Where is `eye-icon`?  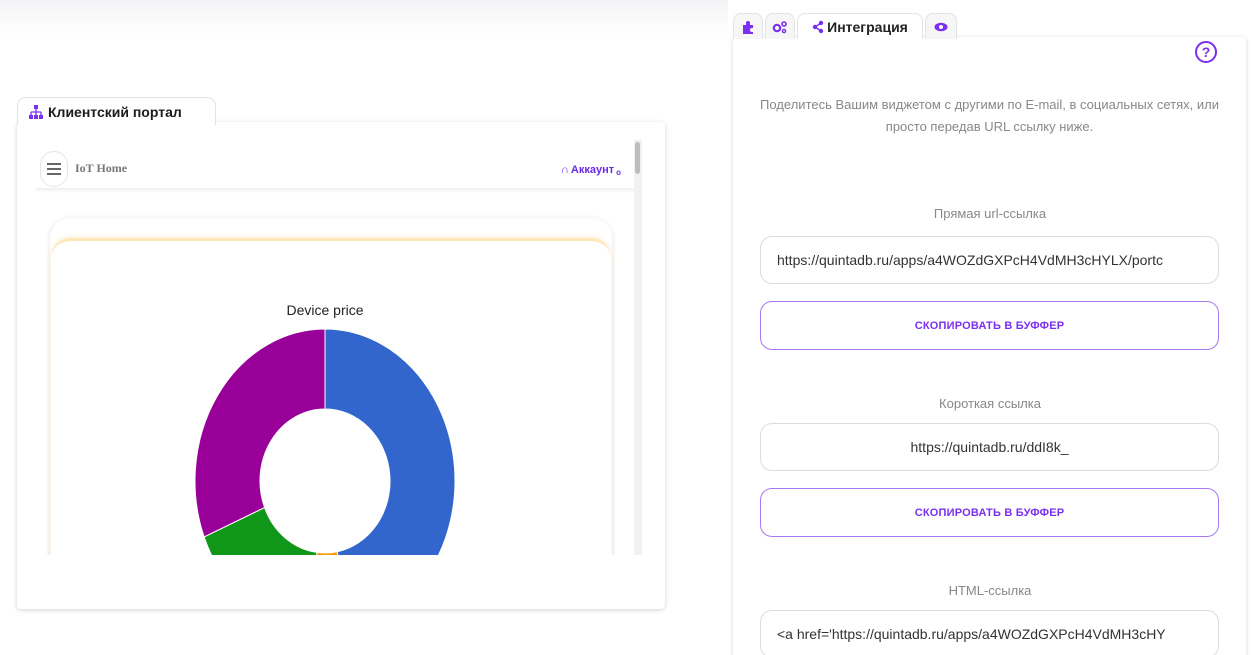 eye-icon is located at coordinates (941, 26).